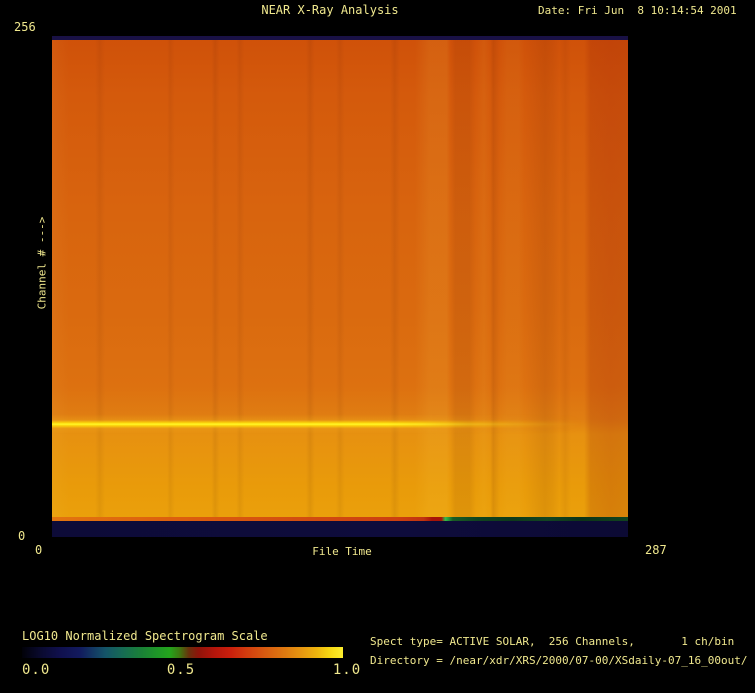 This screenshot has width=755, height=693. Describe the element at coordinates (145, 636) in the screenshot. I see `colorbar-title: LOG10 Normalized Spectrogram Scale` at that location.